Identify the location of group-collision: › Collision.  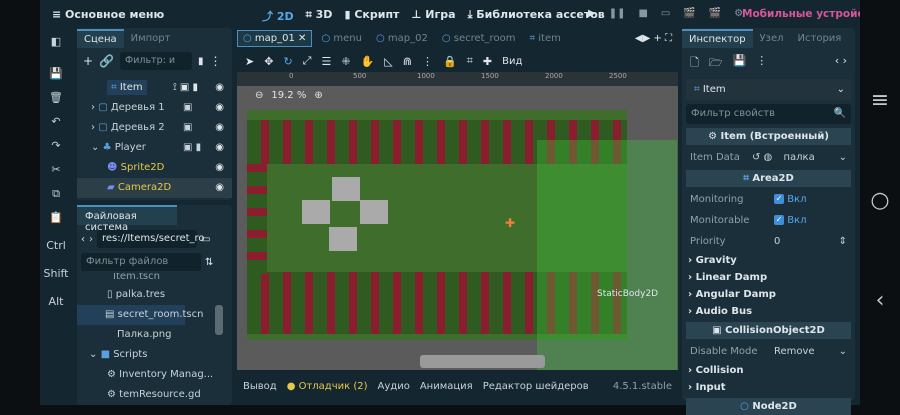
(768, 370).